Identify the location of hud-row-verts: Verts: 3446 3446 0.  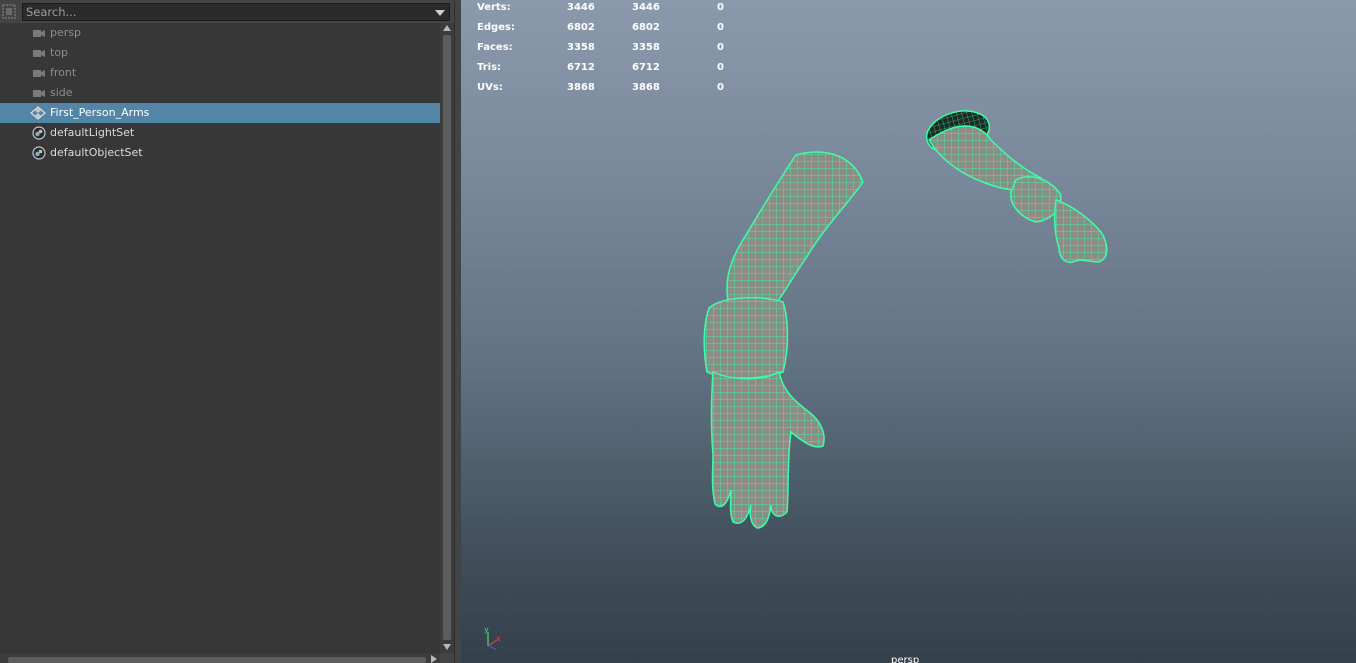
(627, 10).